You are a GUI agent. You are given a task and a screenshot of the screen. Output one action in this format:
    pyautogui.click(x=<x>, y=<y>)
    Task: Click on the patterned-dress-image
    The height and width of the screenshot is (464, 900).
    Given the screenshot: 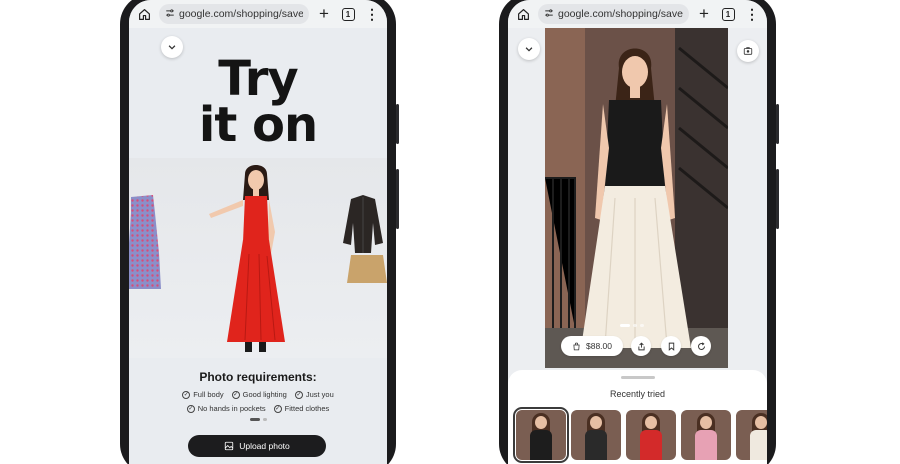 What is the action you would take?
    pyautogui.click(x=145, y=242)
    